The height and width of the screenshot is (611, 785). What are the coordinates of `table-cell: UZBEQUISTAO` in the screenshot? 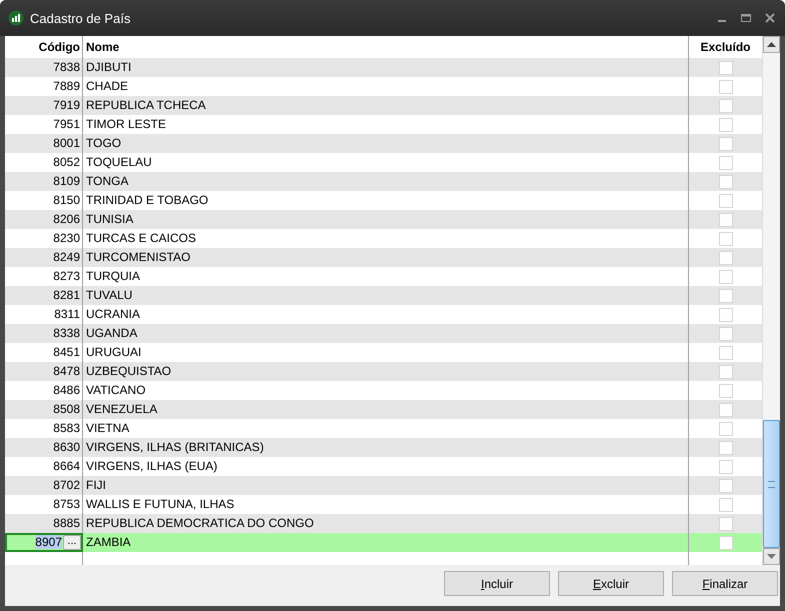 It's located at (129, 371).